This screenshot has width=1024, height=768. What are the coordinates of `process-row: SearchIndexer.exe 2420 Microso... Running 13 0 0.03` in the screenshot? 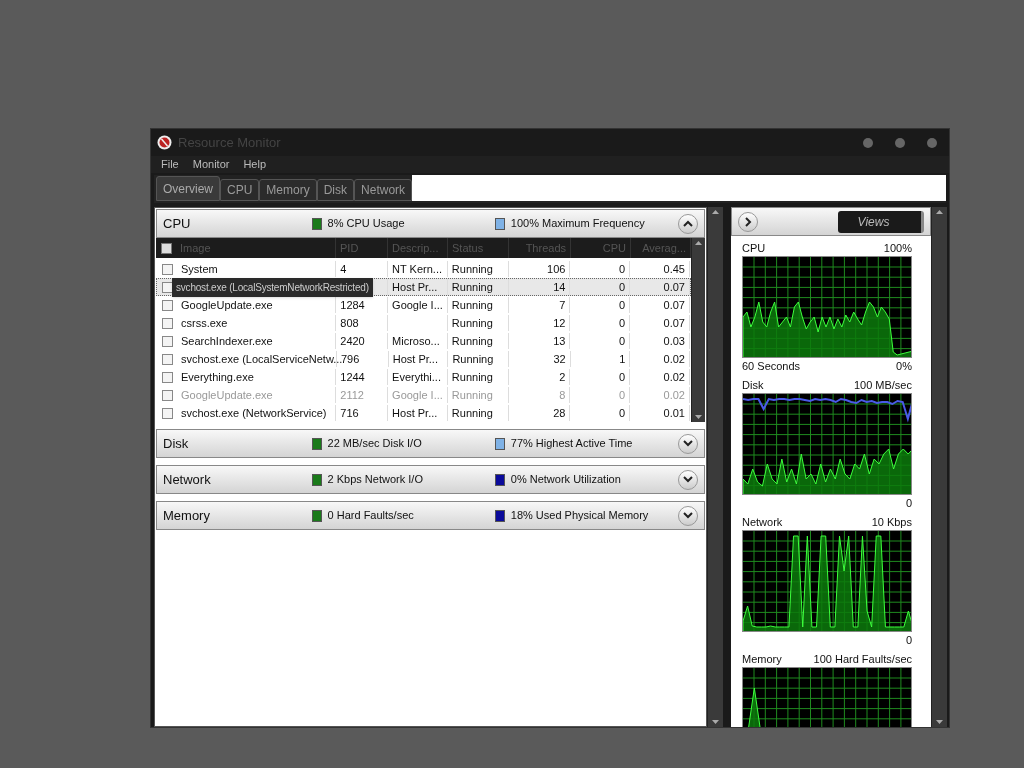 It's located at (423, 341).